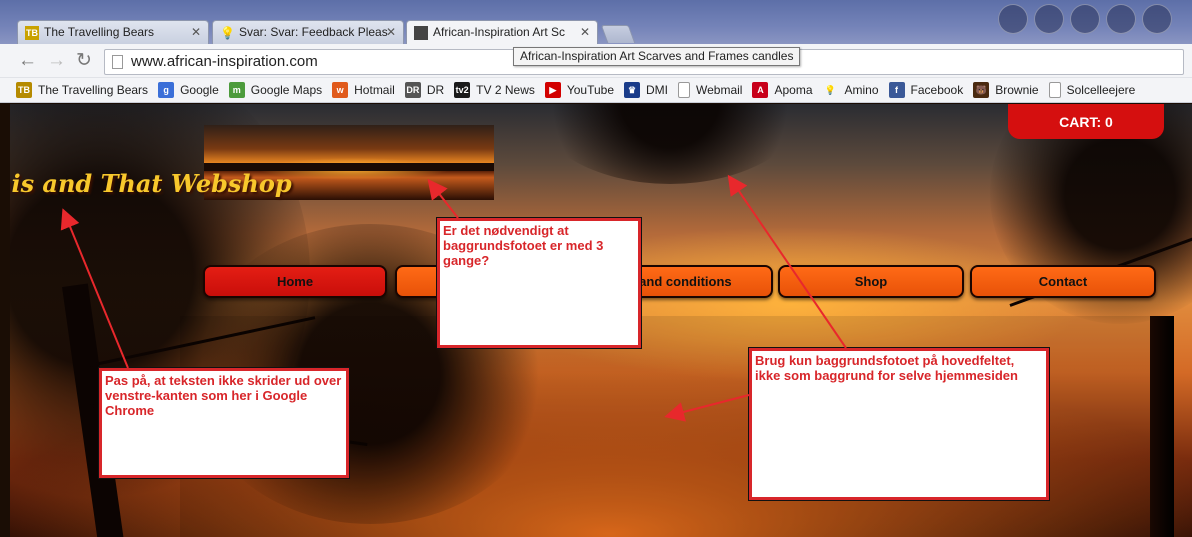 The width and height of the screenshot is (1192, 537). What do you see at coordinates (340, 90) in the screenshot?
I see `bookmark-favicon-icon: w` at bounding box center [340, 90].